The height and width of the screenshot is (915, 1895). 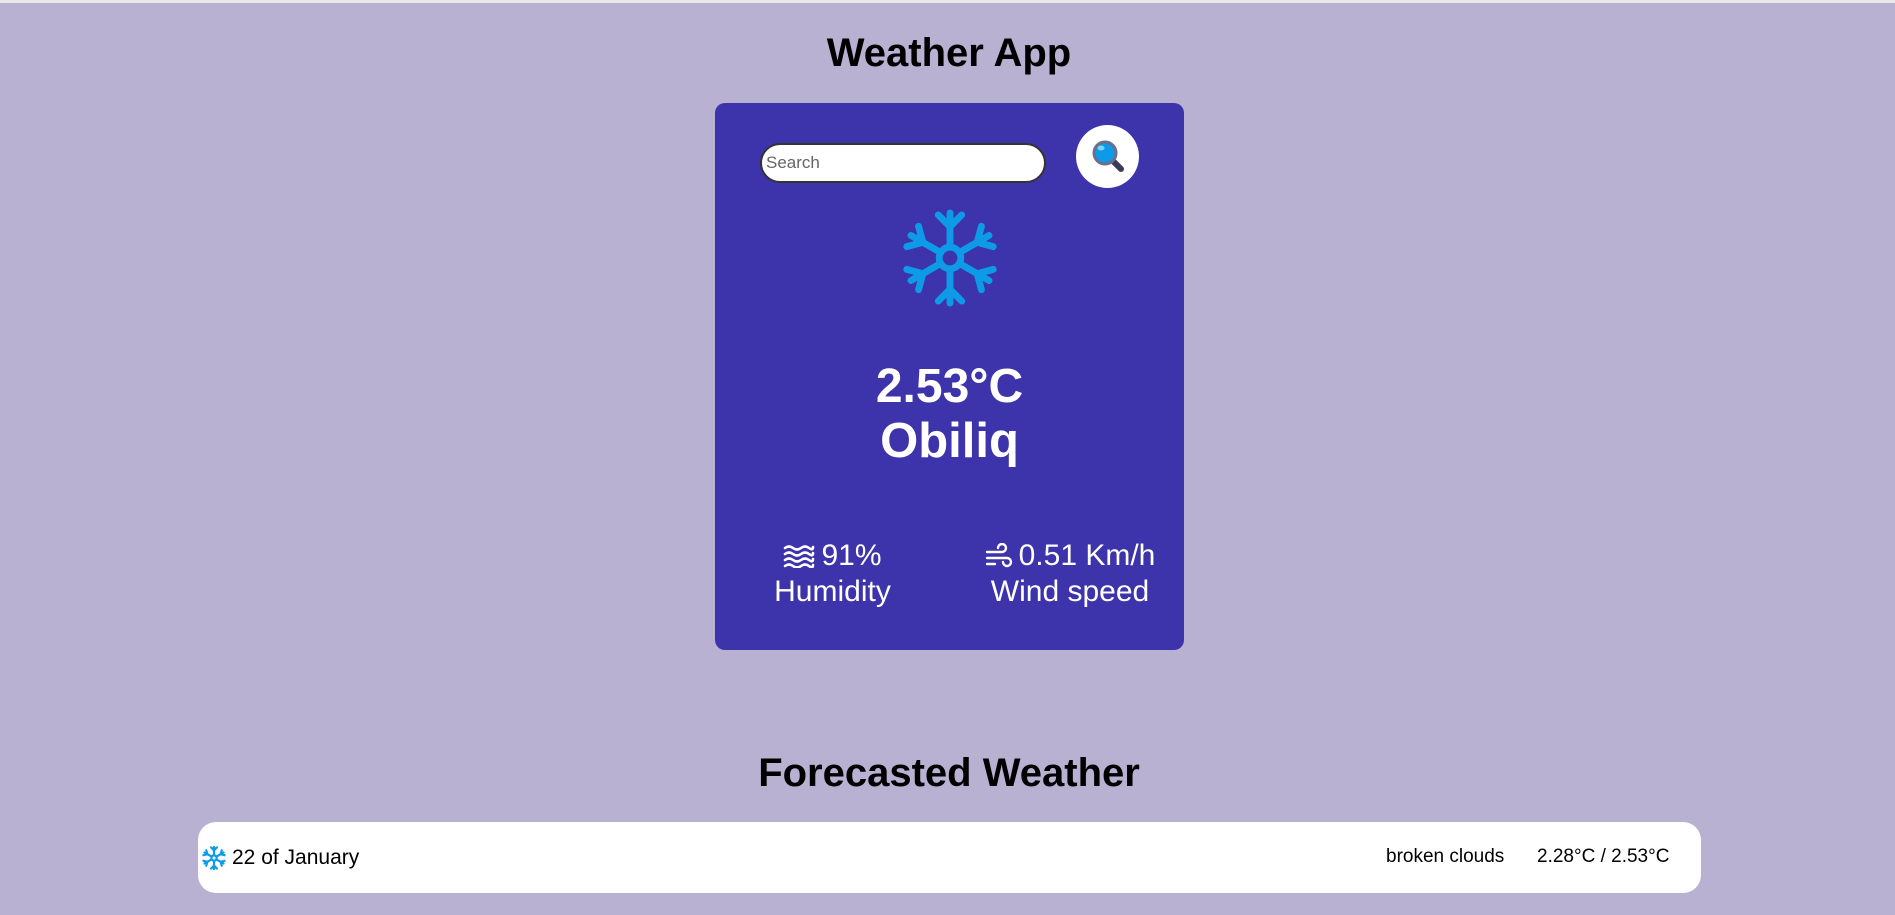 What do you see at coordinates (832, 591) in the screenshot?
I see `humidity-label: Humidity` at bounding box center [832, 591].